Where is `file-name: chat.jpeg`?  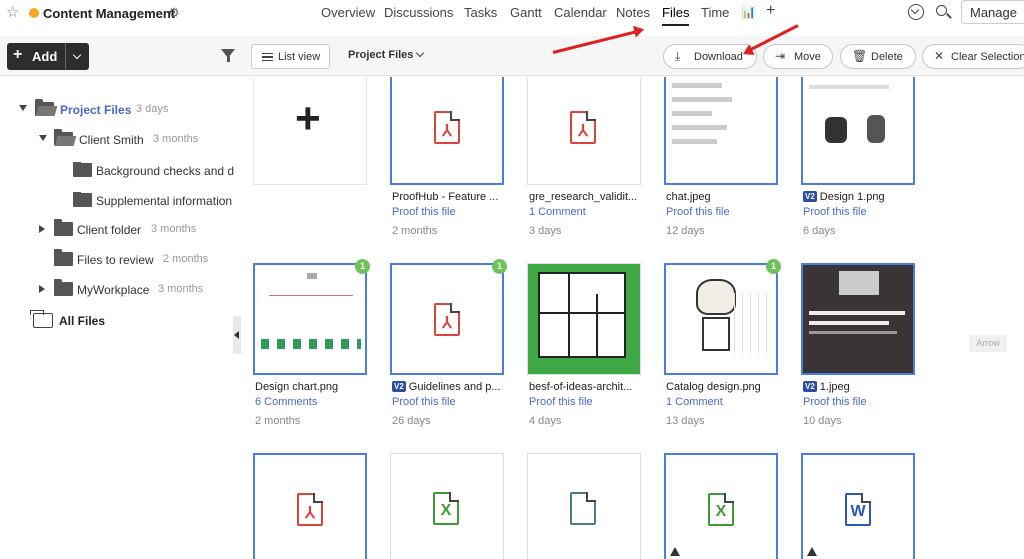 file-name: chat.jpeg is located at coordinates (723, 197).